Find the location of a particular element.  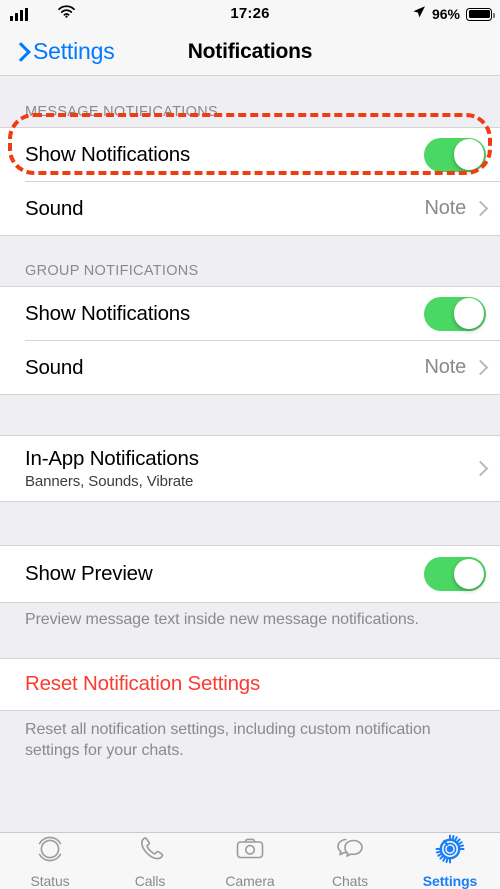

message-show-notifications-toggle is located at coordinates (455, 154).